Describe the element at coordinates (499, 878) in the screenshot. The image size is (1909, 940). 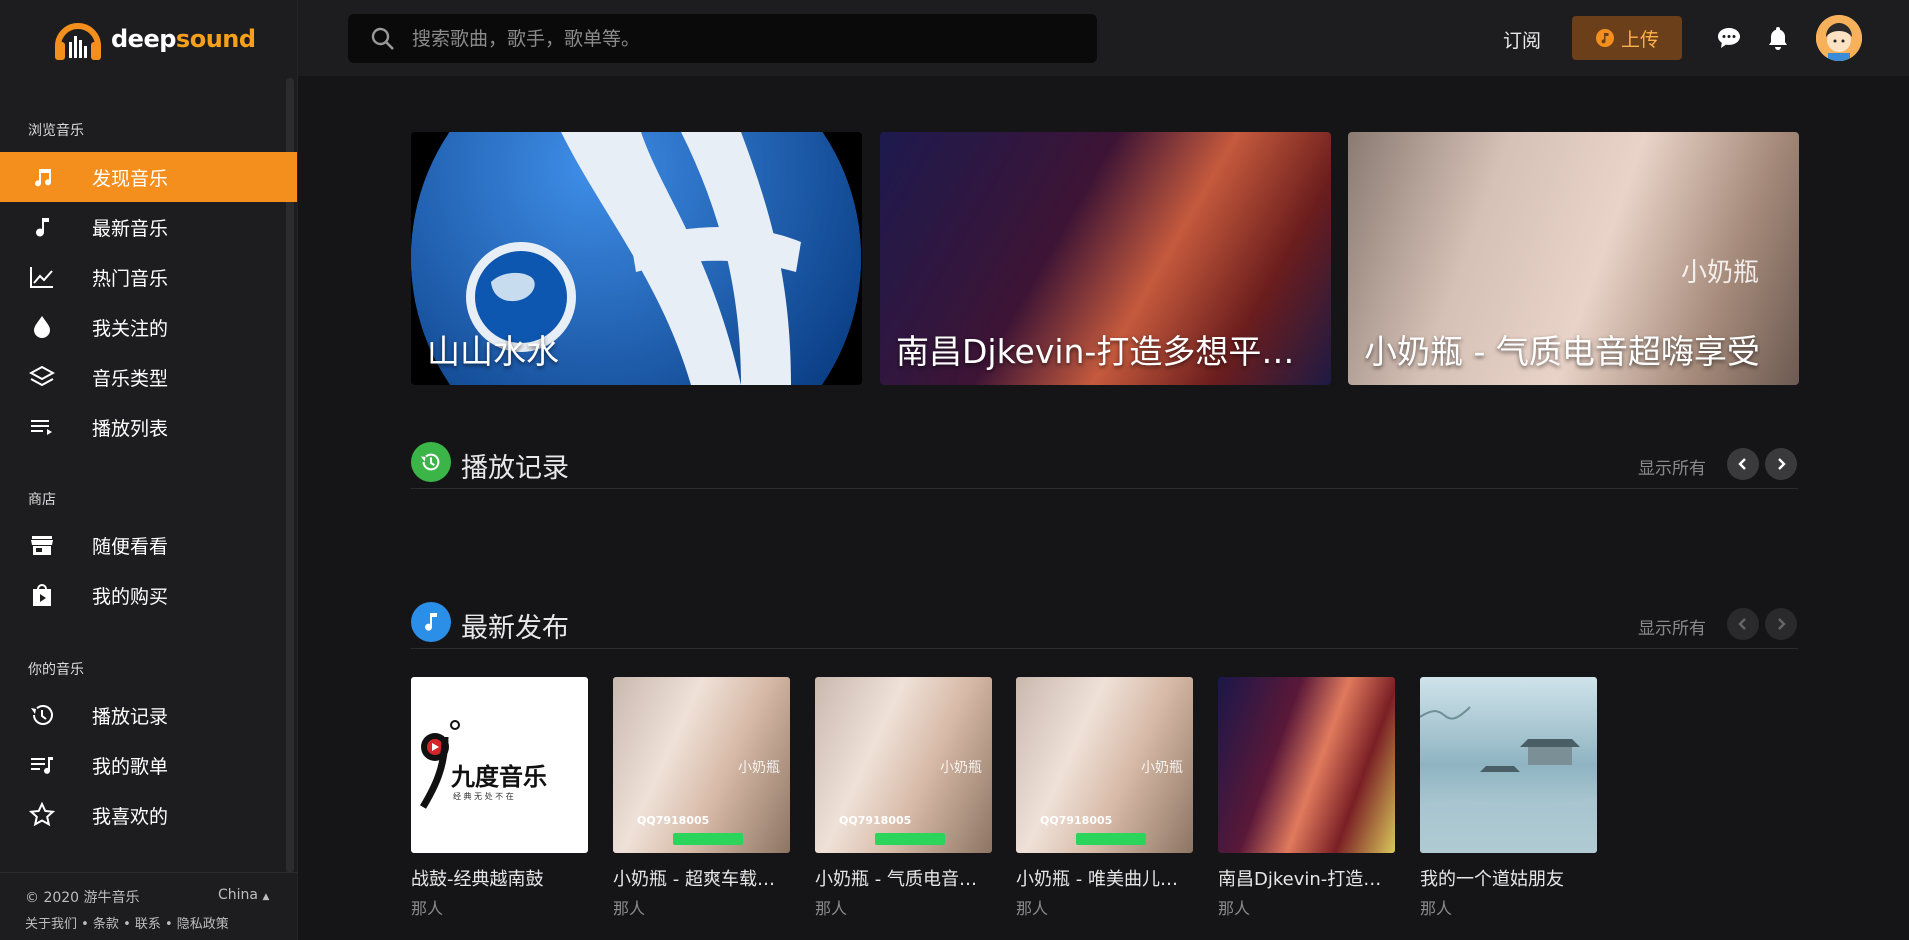
I see `track-title: 战鼓-经典越南鼓` at that location.